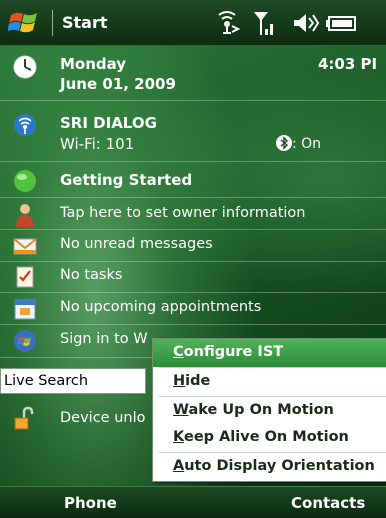 The image size is (386, 518). What do you see at coordinates (269, 438) in the screenshot?
I see `menu-item-keep-alive-on-motion: Keep Alive On Motion` at bounding box center [269, 438].